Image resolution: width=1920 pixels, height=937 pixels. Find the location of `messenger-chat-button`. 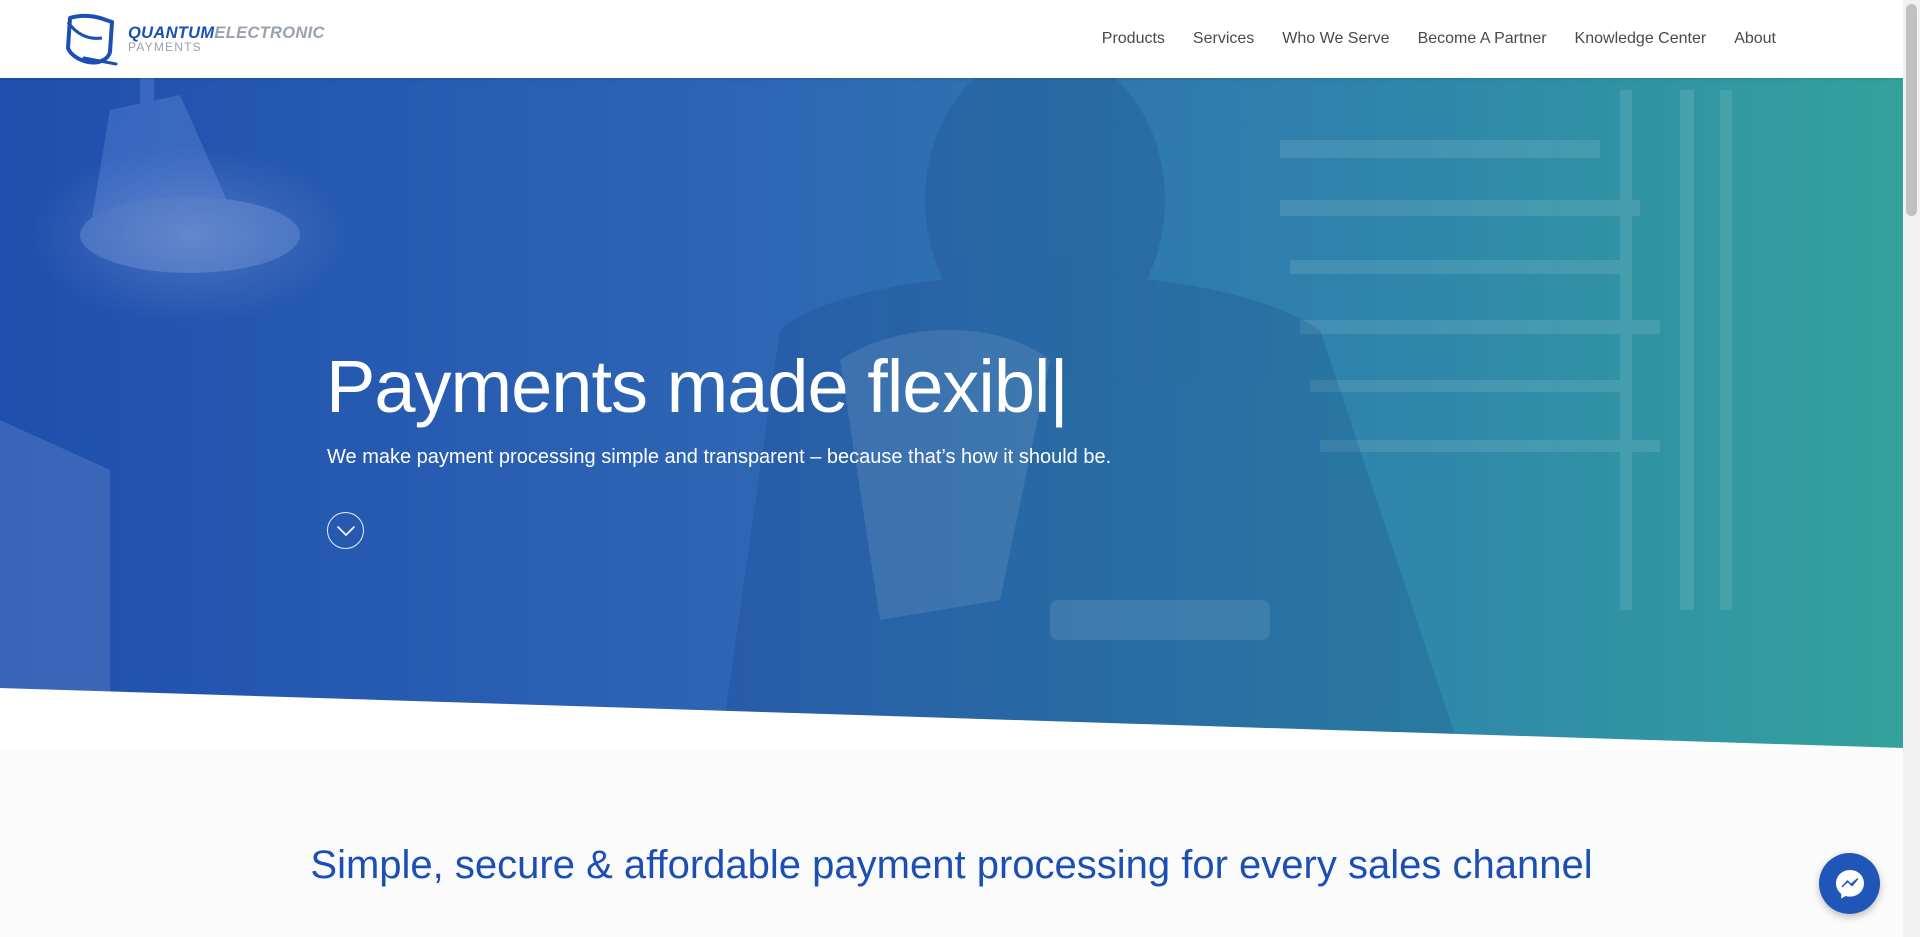

messenger-chat-button is located at coordinates (1849, 883).